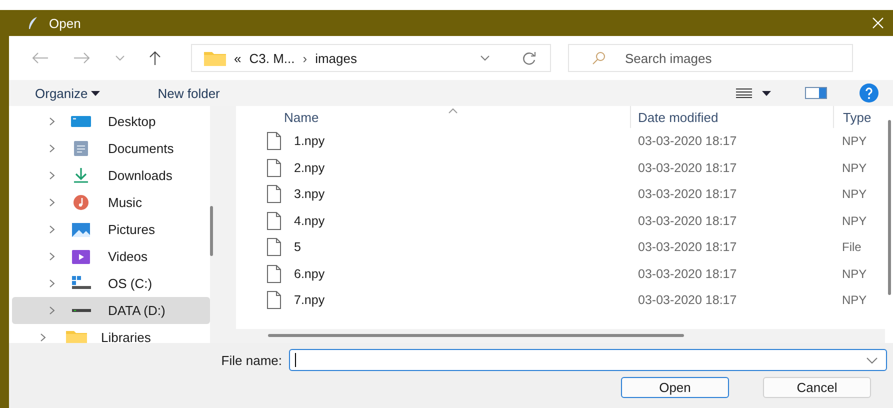 This screenshot has height=408, width=893. What do you see at coordinates (675, 387) in the screenshot?
I see `open-button: Open` at bounding box center [675, 387].